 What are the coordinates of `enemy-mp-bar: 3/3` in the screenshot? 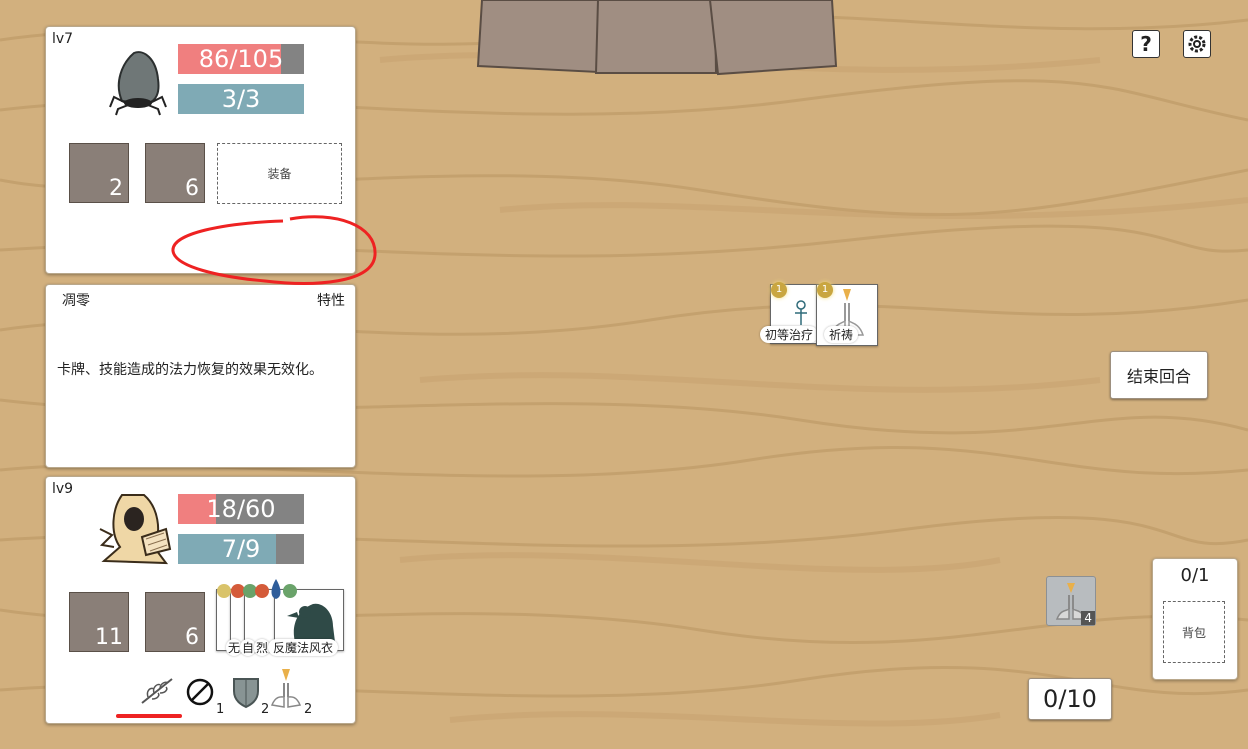 It's located at (241, 99).